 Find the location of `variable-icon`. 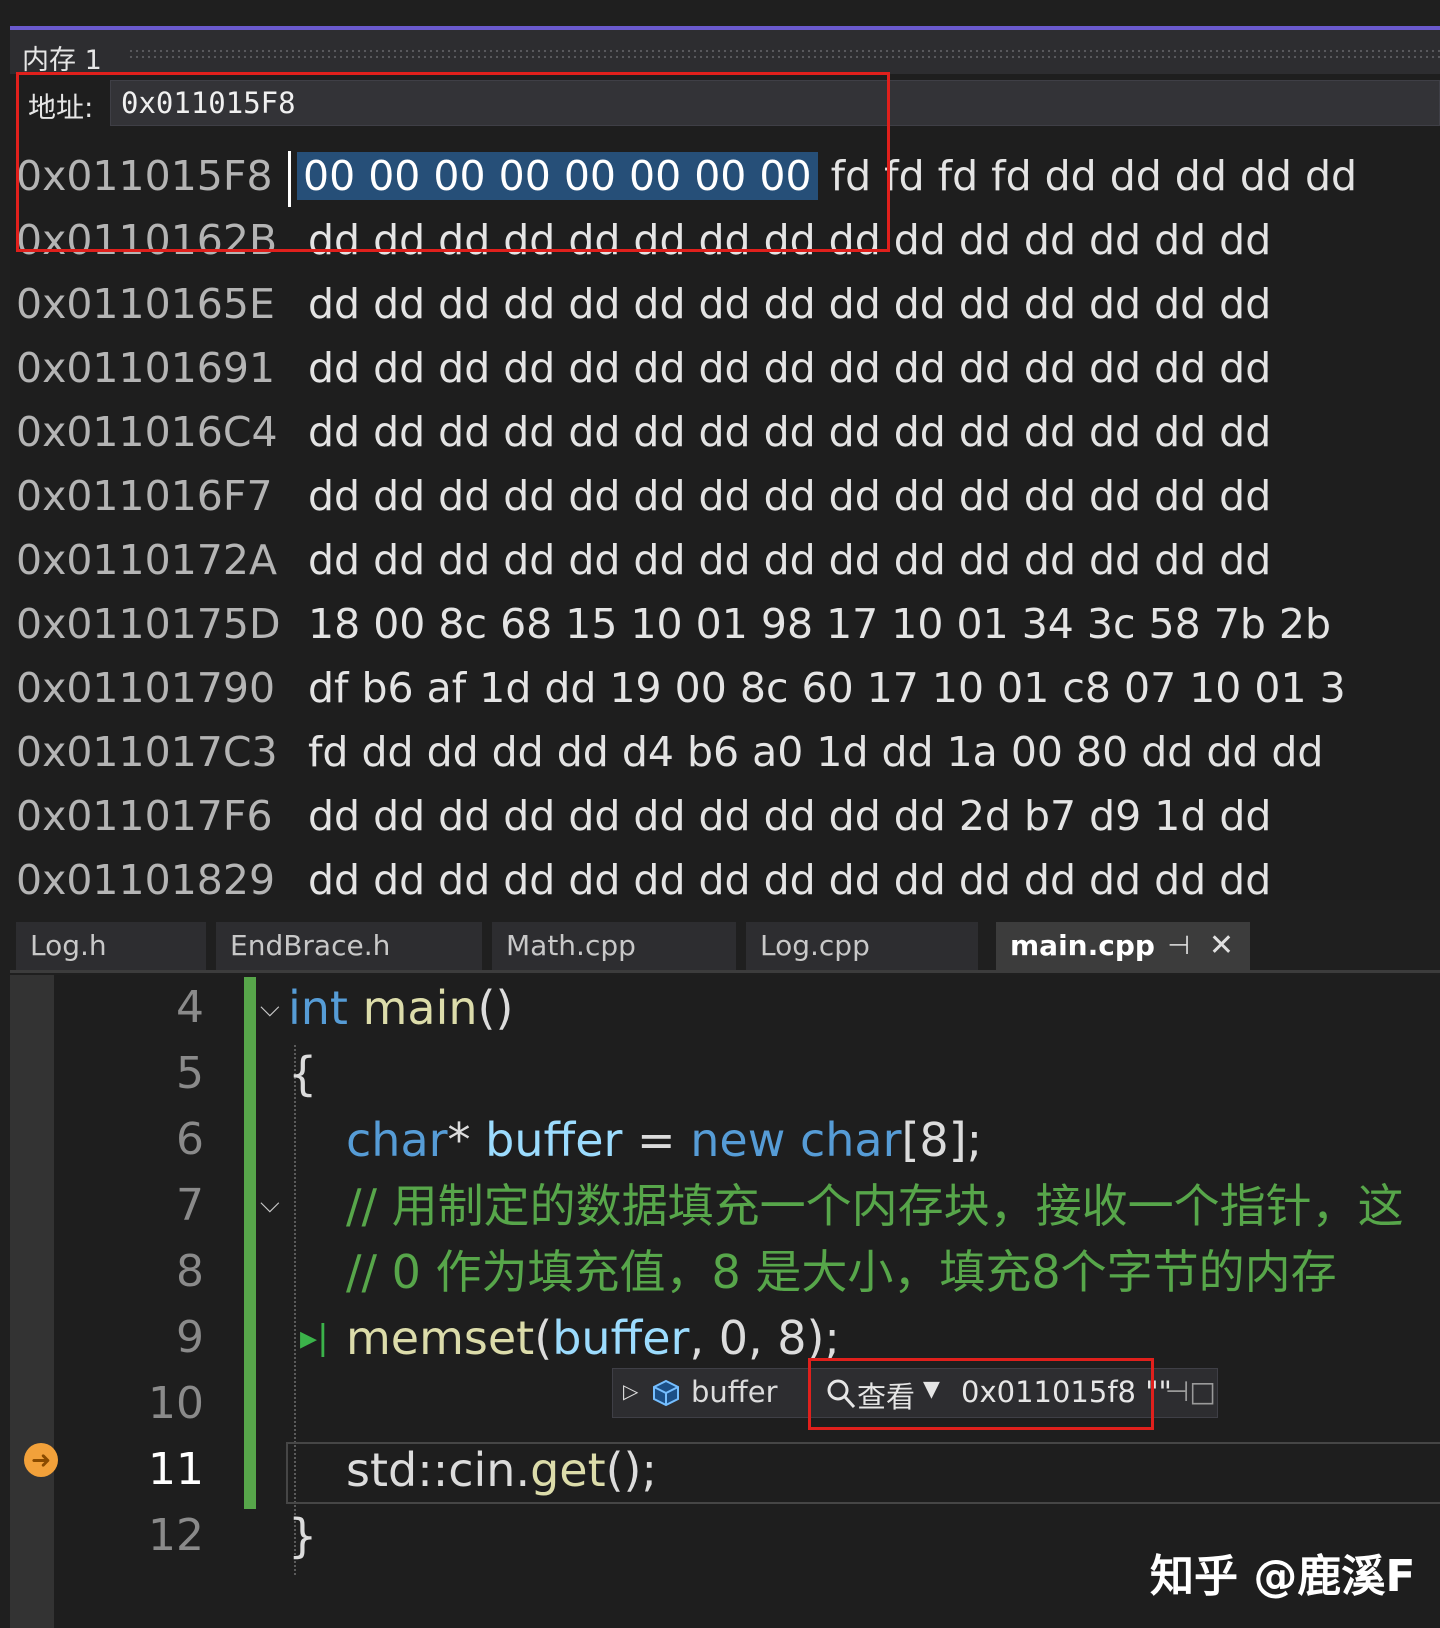

variable-icon is located at coordinates (666, 1393).